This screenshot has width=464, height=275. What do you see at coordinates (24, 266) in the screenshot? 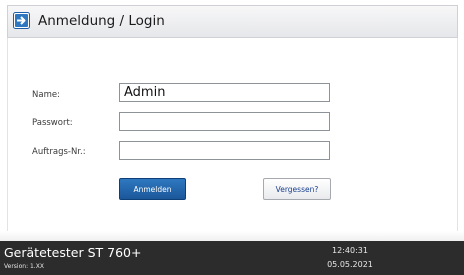
I see `version-label: Version: 1.XX` at bounding box center [24, 266].